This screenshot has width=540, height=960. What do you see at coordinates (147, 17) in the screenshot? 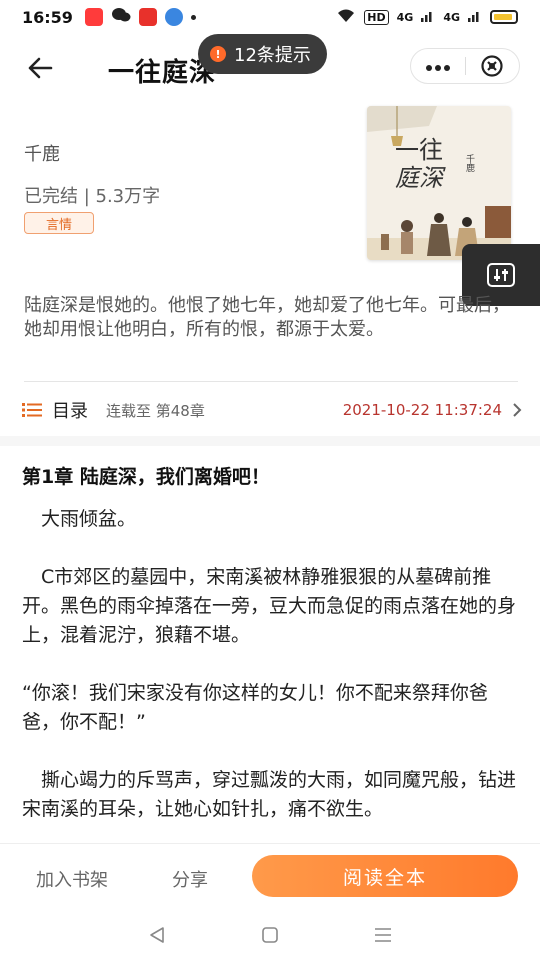
I see `news-app-icon` at bounding box center [147, 17].